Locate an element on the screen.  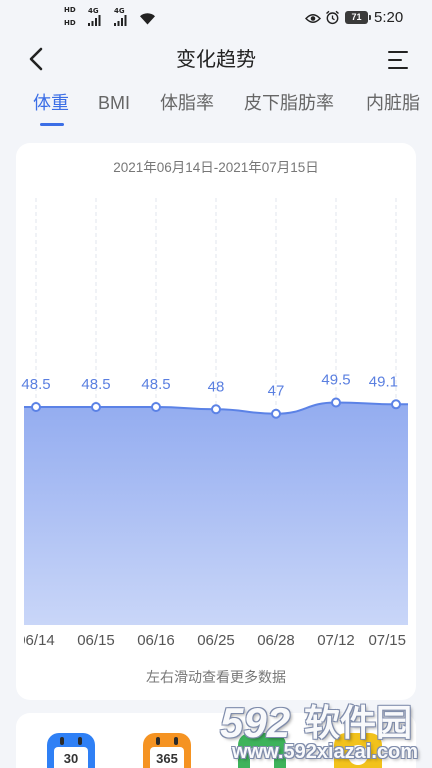
tab-weight: 体重 is located at coordinates (51, 103).